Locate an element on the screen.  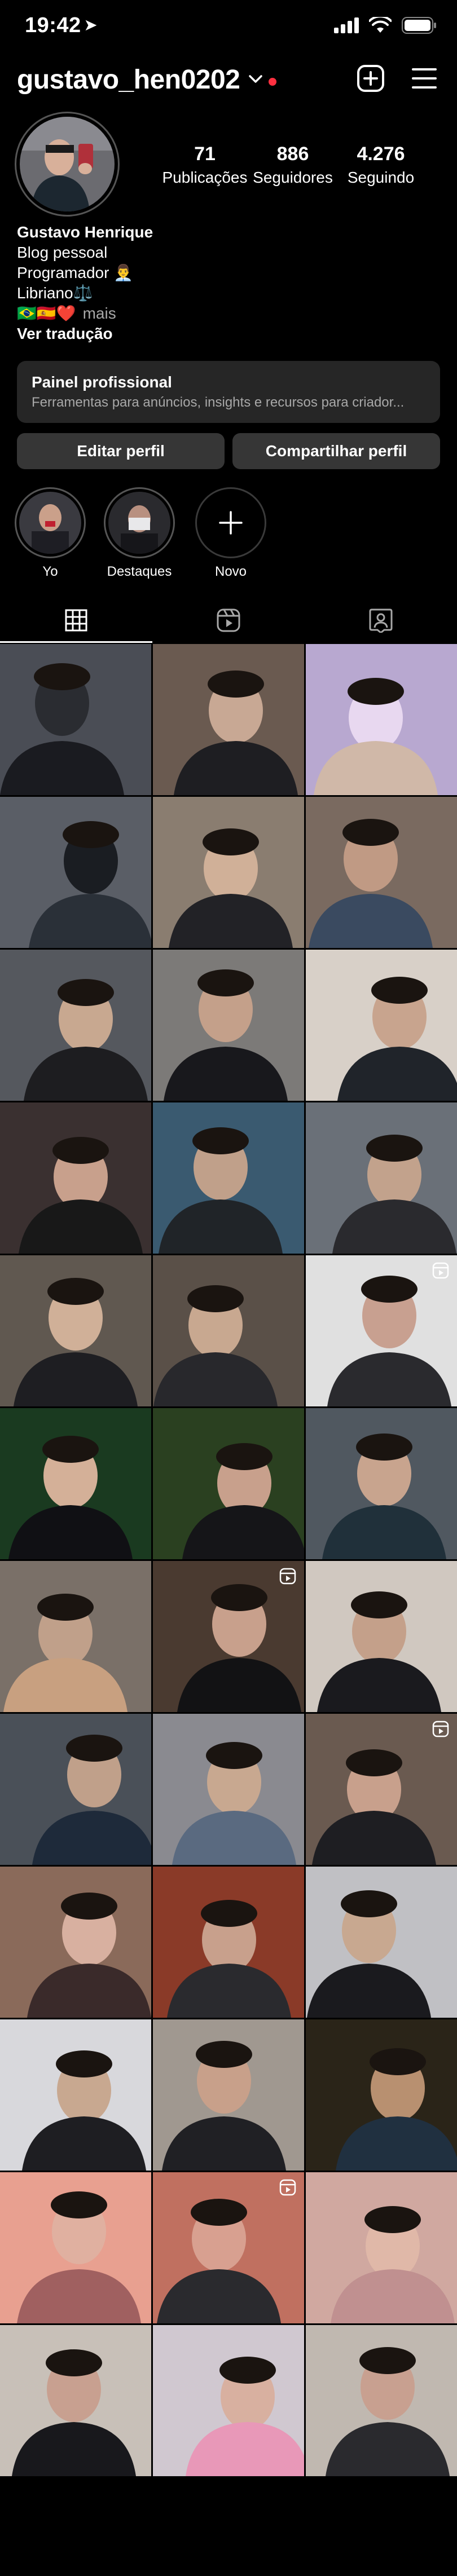
location-arrow-icon: ➤ is located at coordinates (91, 24).